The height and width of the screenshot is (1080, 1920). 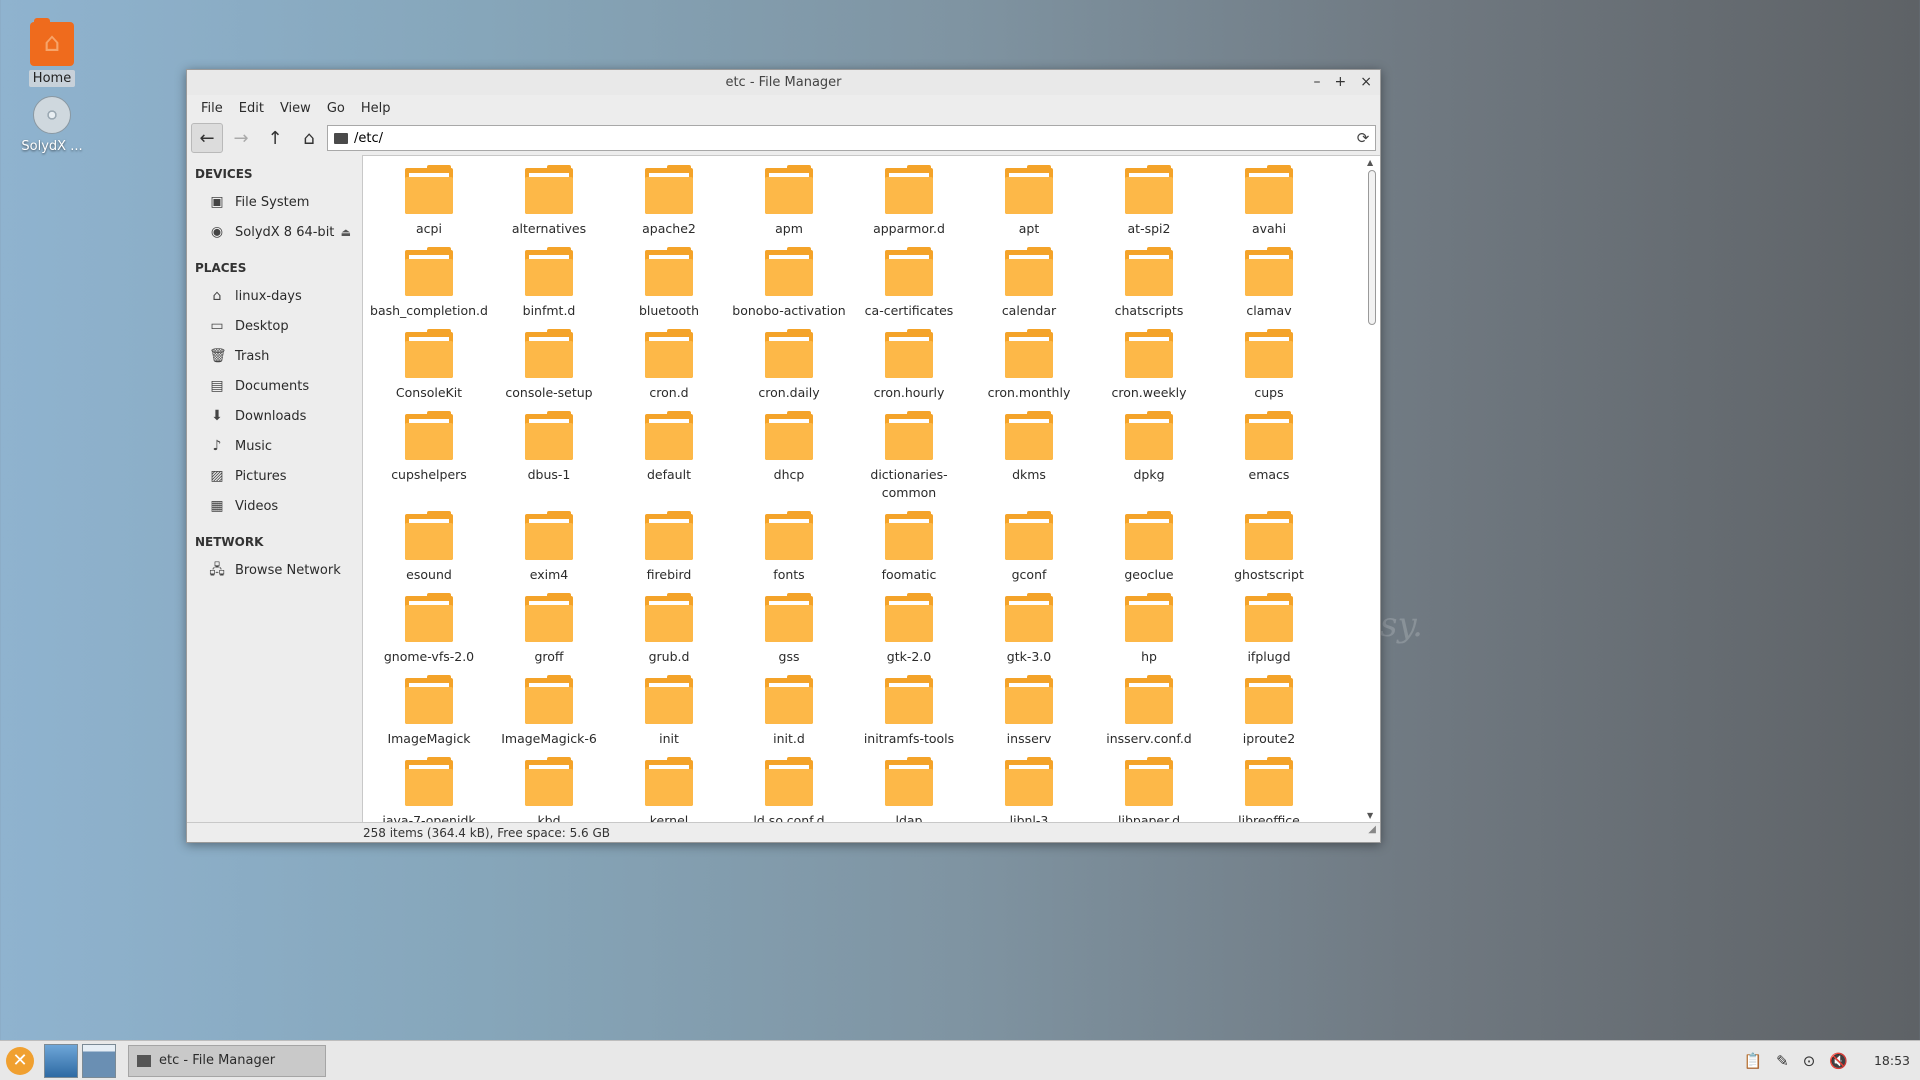 What do you see at coordinates (909, 201) in the screenshot?
I see `folder-item: apparmor.d` at bounding box center [909, 201].